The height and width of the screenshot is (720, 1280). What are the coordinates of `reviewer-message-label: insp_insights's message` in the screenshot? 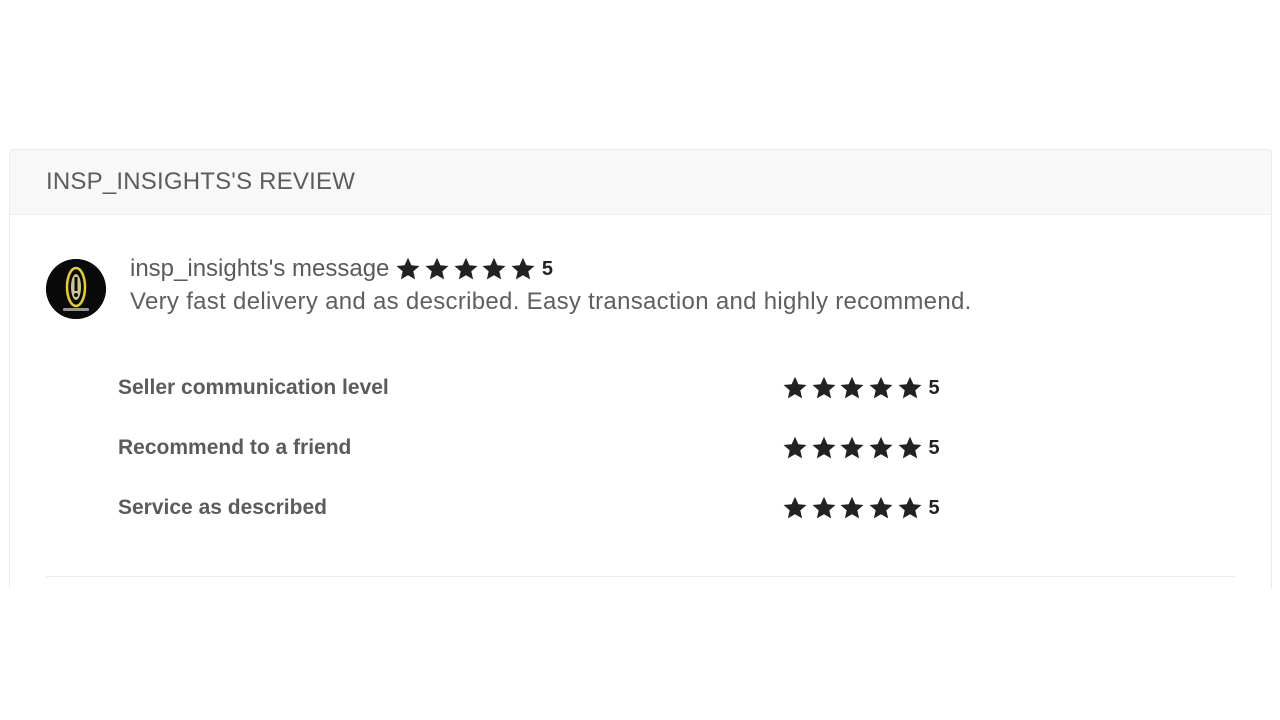 It's located at (259, 269).